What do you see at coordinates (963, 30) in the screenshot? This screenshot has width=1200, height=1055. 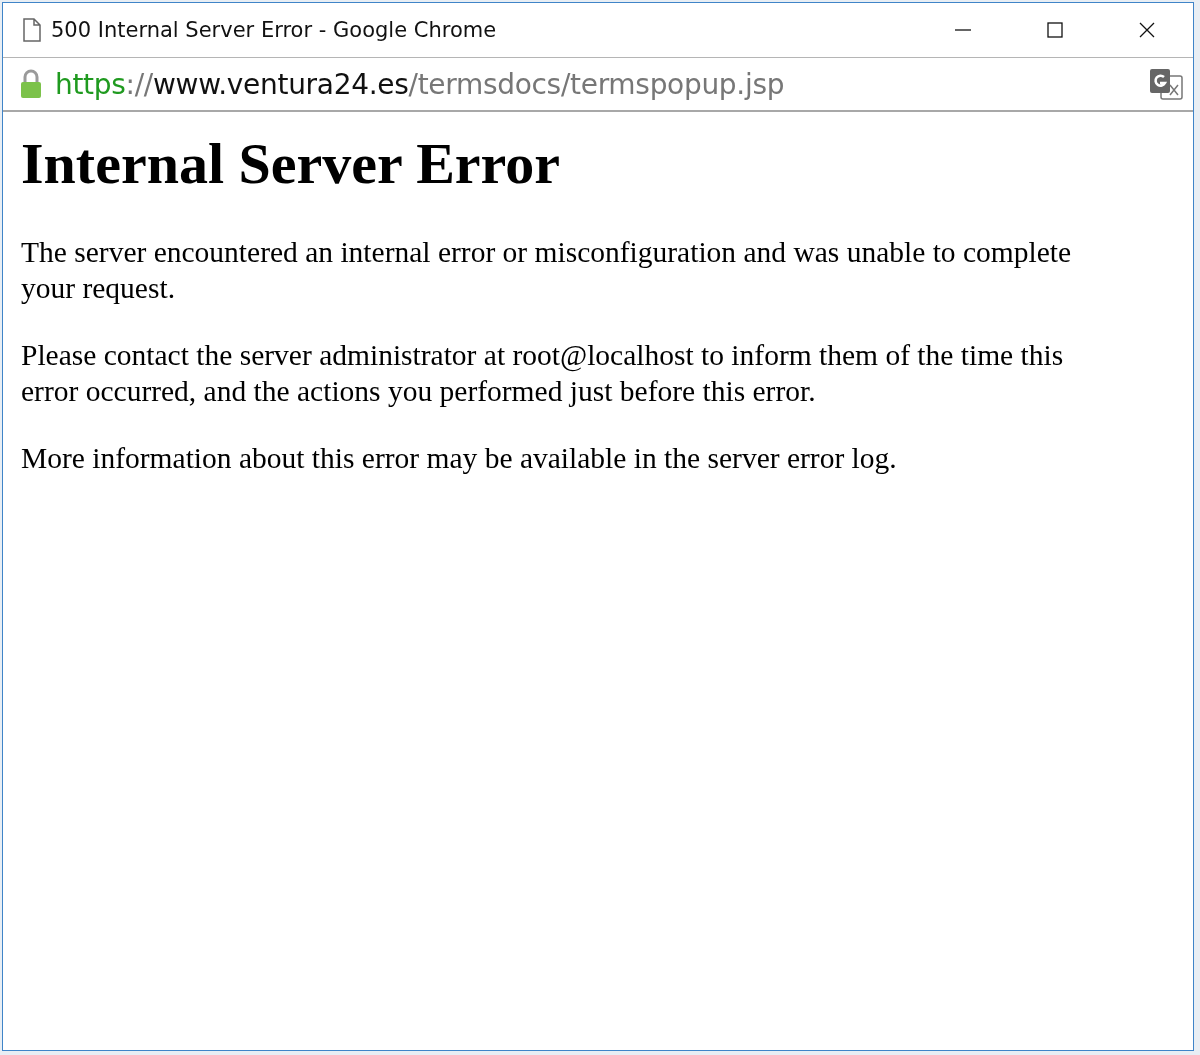 I see `minimize-icon` at bounding box center [963, 30].